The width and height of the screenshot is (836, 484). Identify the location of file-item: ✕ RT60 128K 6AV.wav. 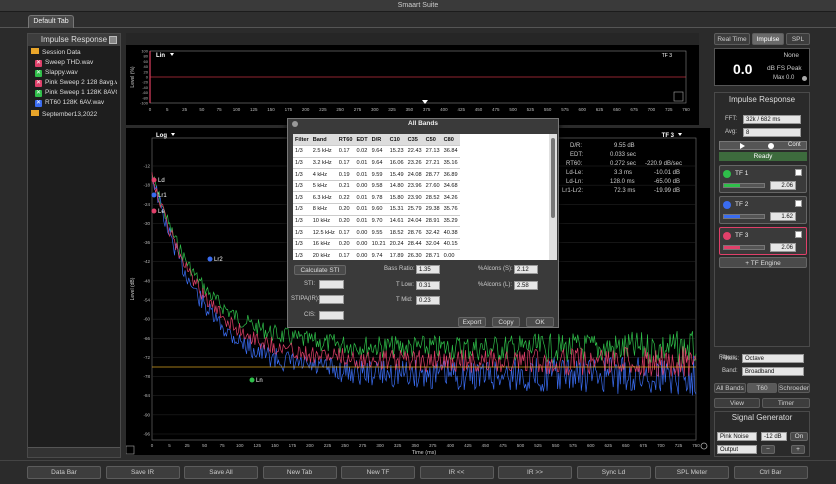
(74, 103).